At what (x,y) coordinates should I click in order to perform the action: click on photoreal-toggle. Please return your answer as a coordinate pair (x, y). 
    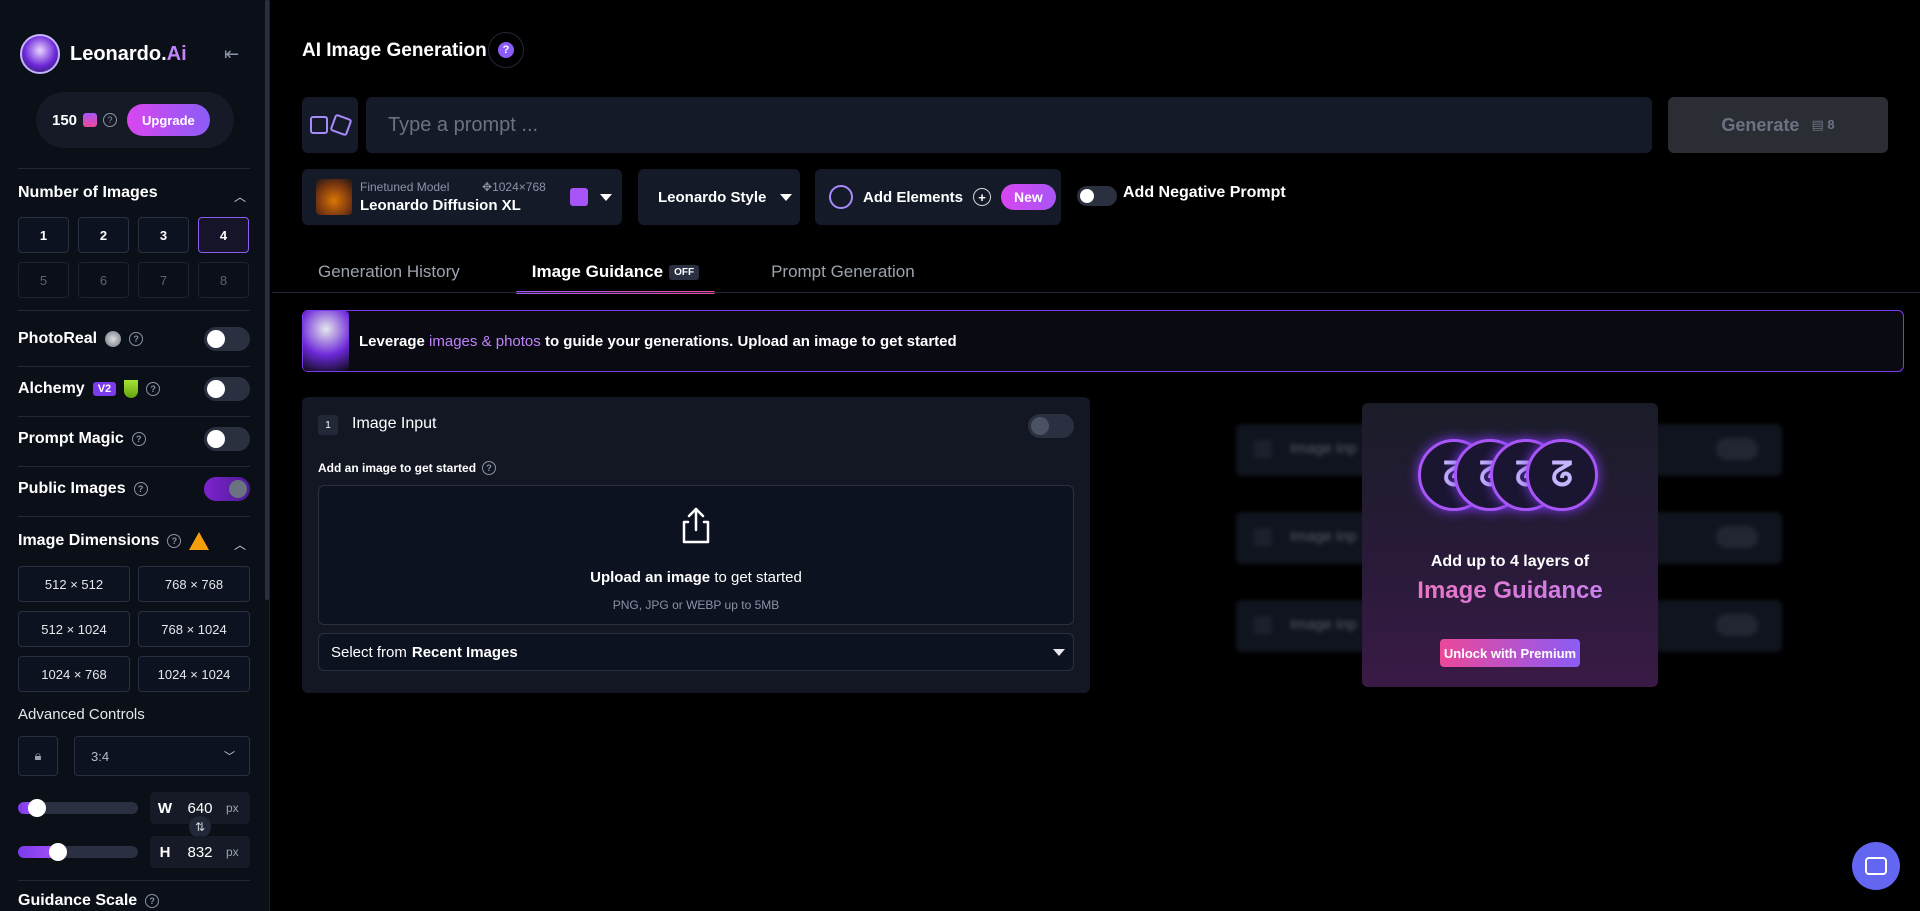
    Looking at the image, I should click on (227, 339).